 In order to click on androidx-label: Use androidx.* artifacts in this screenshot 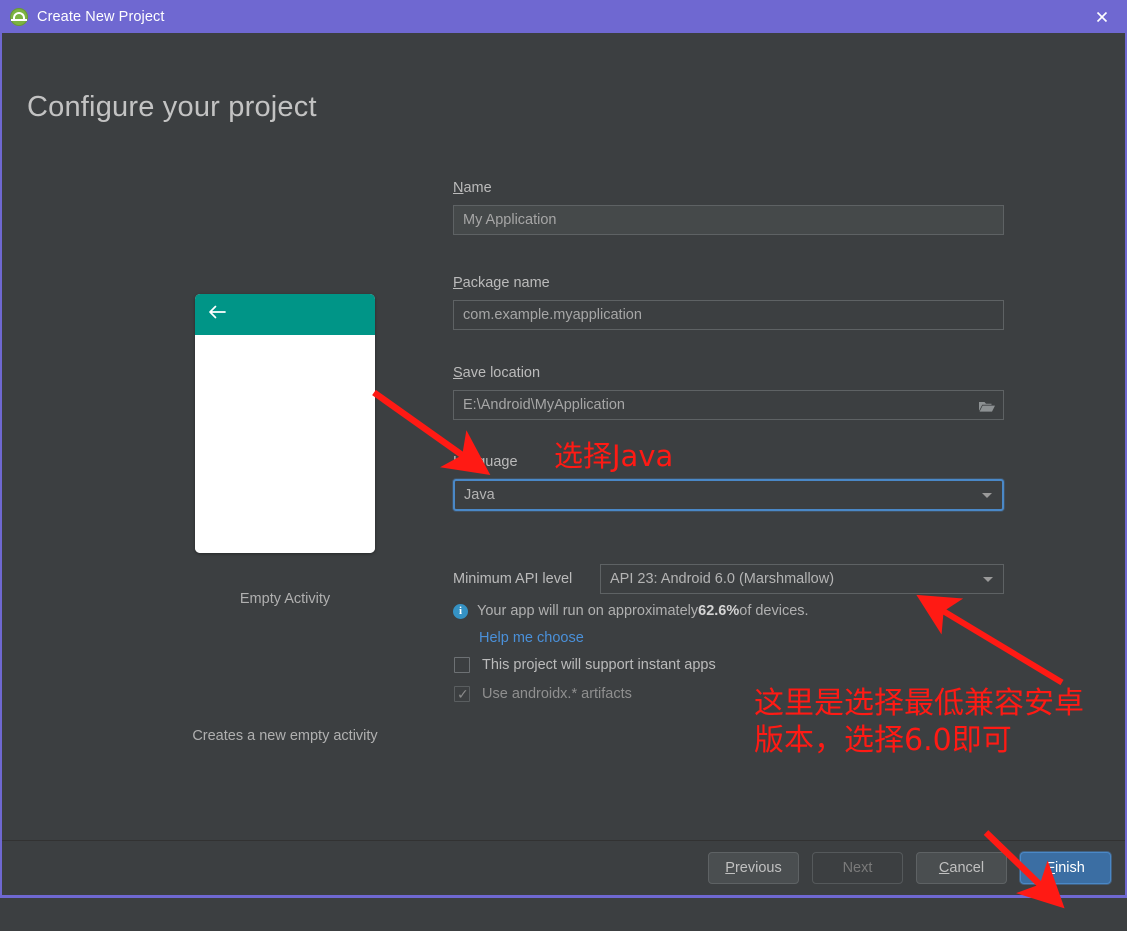, I will do `click(557, 694)`.